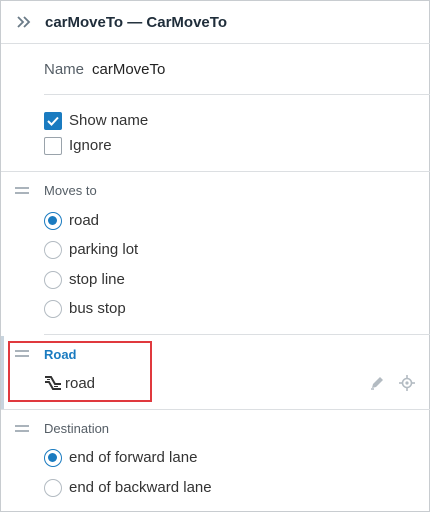  What do you see at coordinates (133, 457) in the screenshot?
I see `destination-option-forward: end of forward lane` at bounding box center [133, 457].